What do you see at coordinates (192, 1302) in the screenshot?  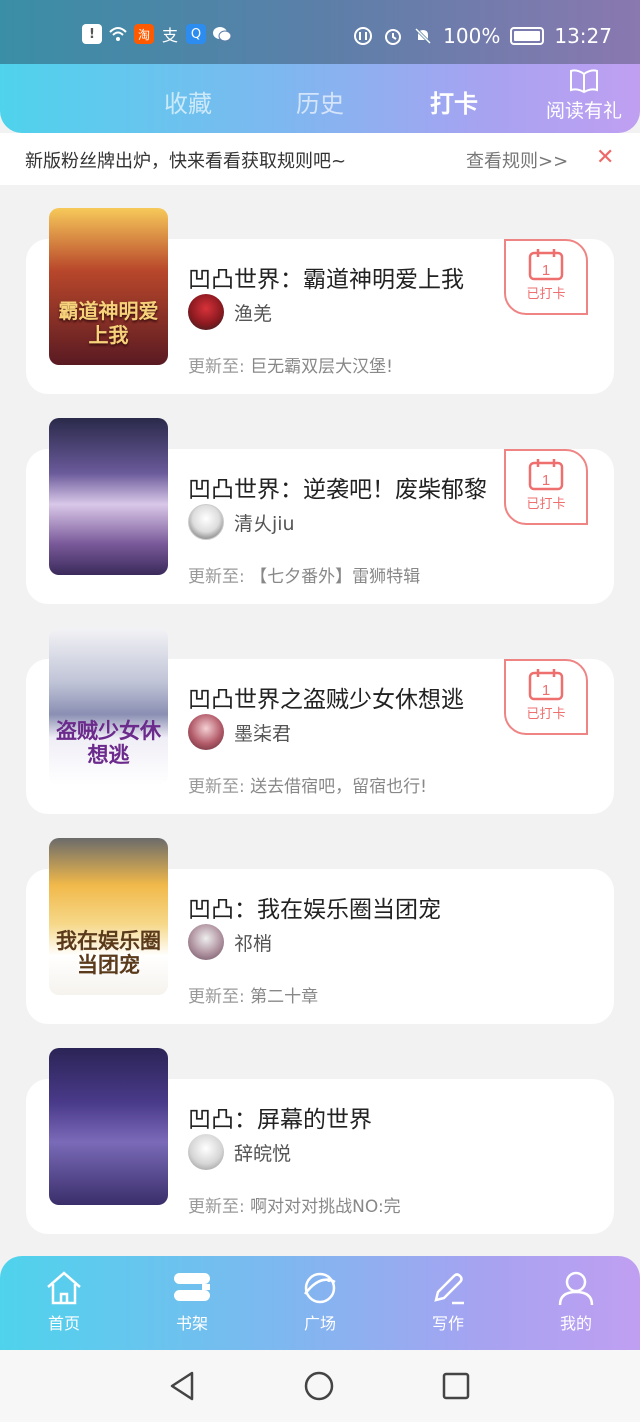 I see `nav-bookshelf: 书架` at bounding box center [192, 1302].